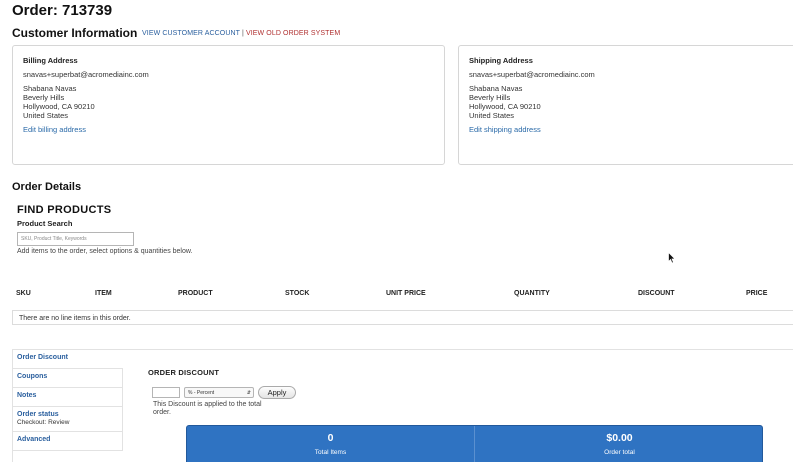  I want to click on tab-order-discount: Order Discount, so click(67, 359).